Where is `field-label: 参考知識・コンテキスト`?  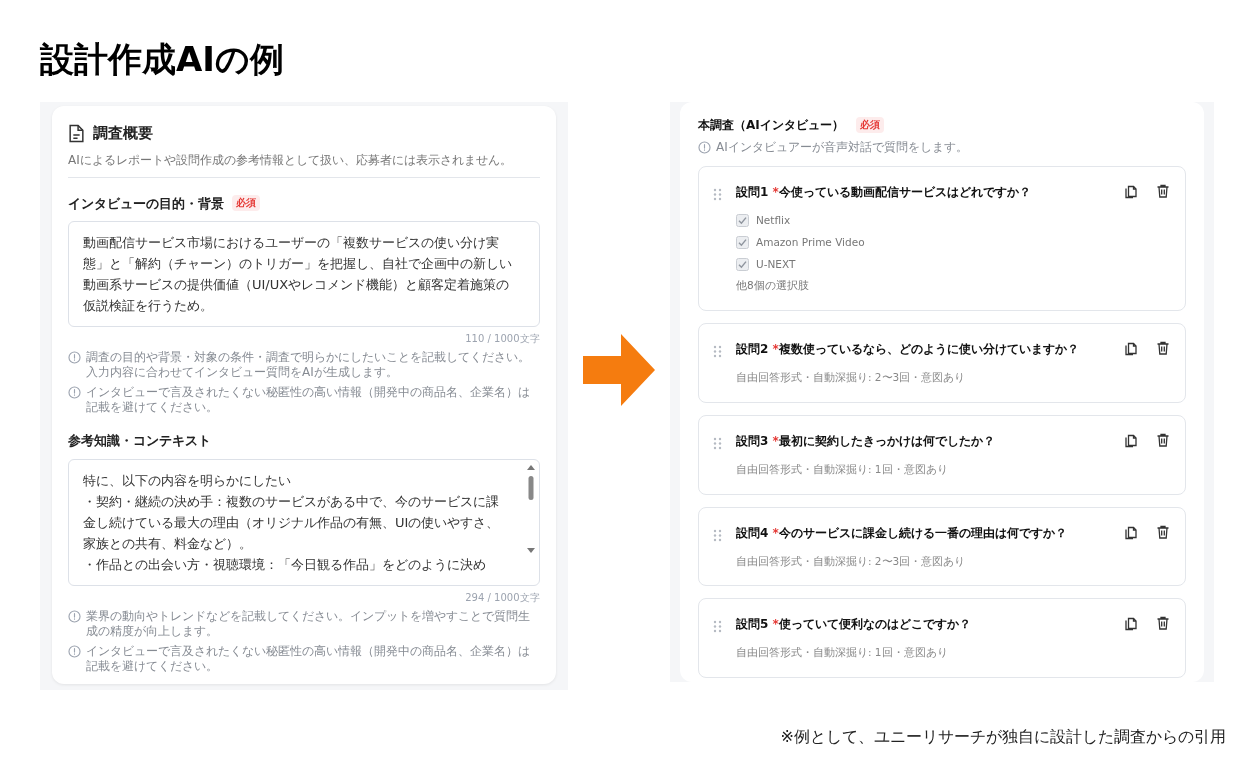
field-label: 参考知識・コンテキスト is located at coordinates (139, 441).